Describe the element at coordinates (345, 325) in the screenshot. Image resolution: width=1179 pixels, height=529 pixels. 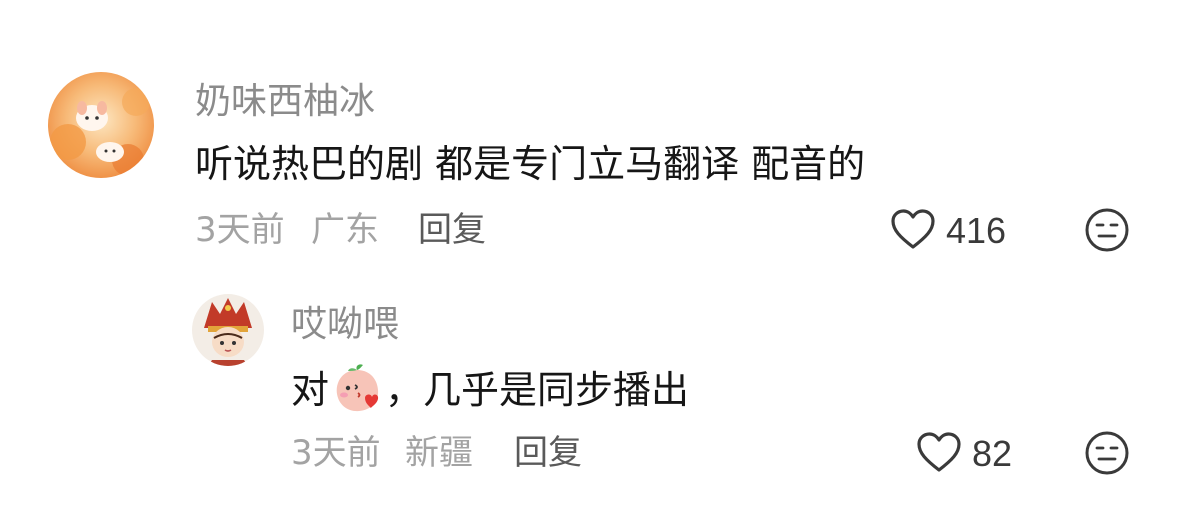
I see `username: 哎呦喂` at that location.